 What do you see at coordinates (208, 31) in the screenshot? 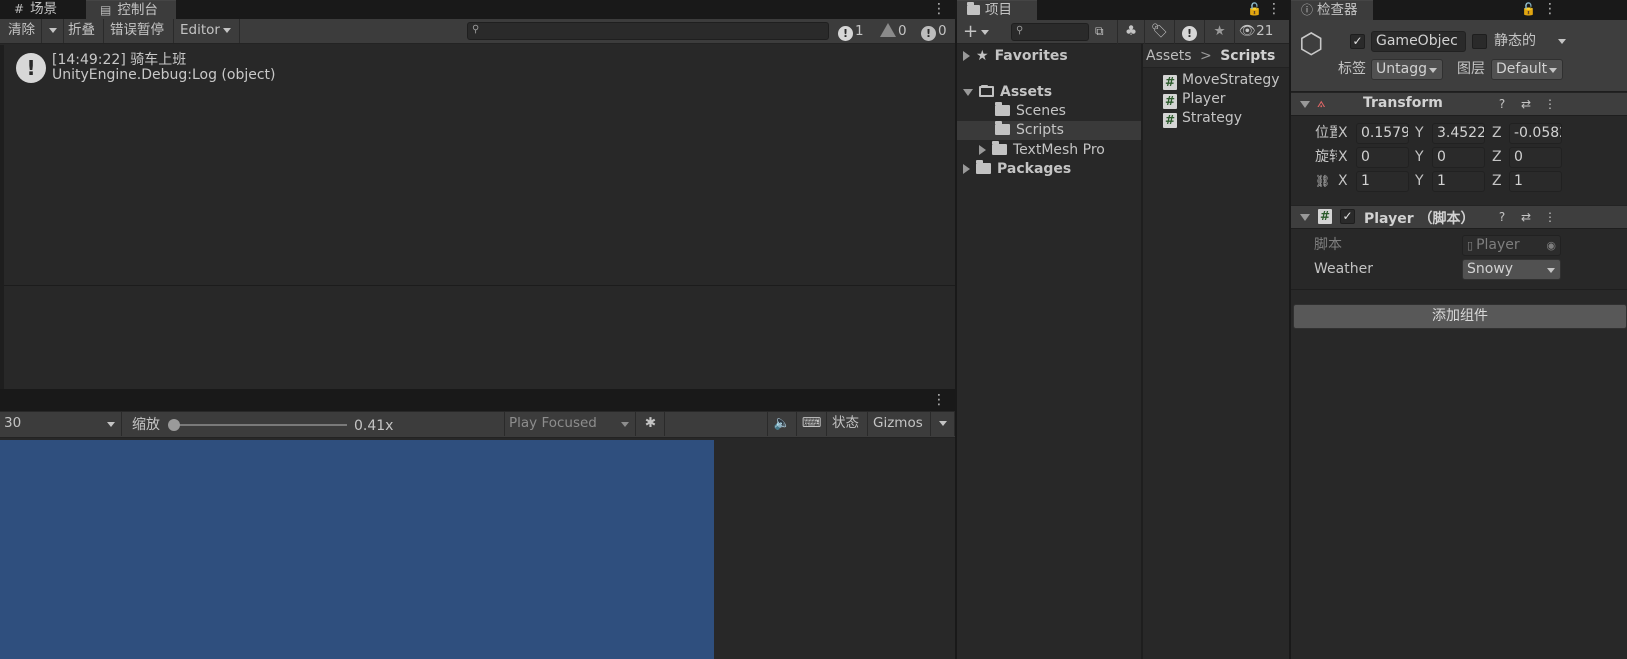
I see `editor-dropdown: Editor` at bounding box center [208, 31].